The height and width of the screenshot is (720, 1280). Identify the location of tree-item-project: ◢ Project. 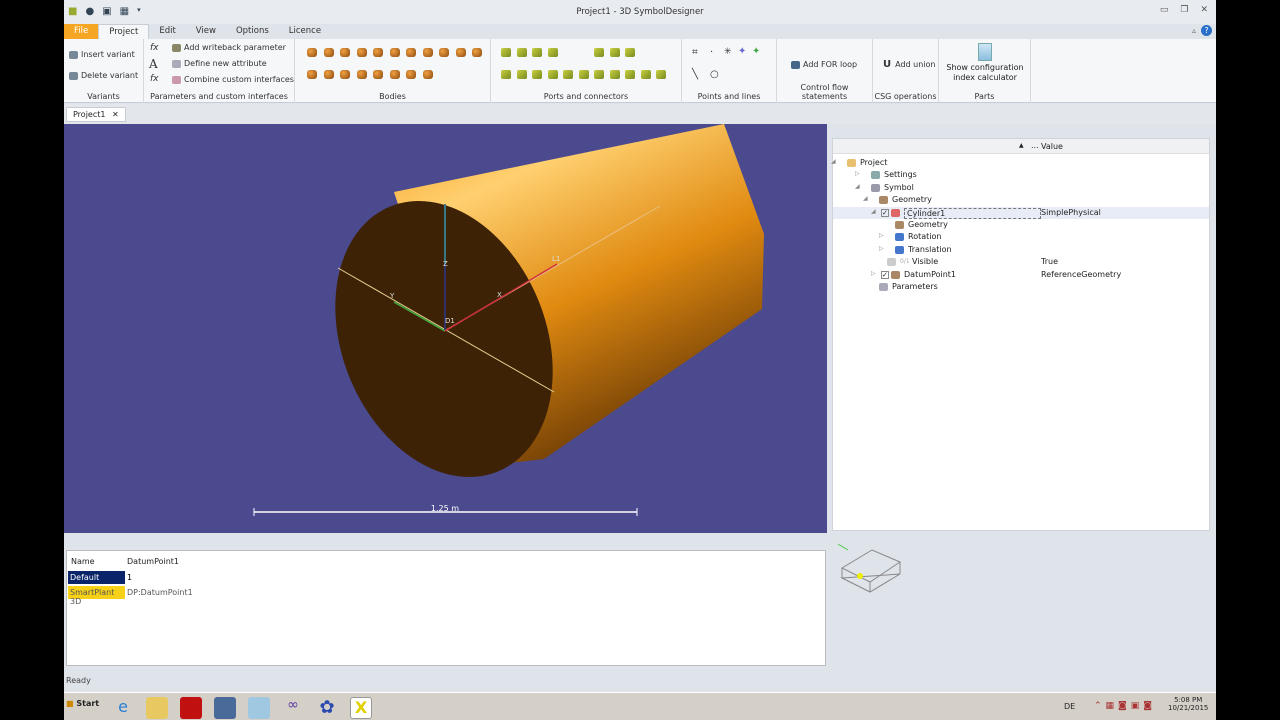
(1020, 164).